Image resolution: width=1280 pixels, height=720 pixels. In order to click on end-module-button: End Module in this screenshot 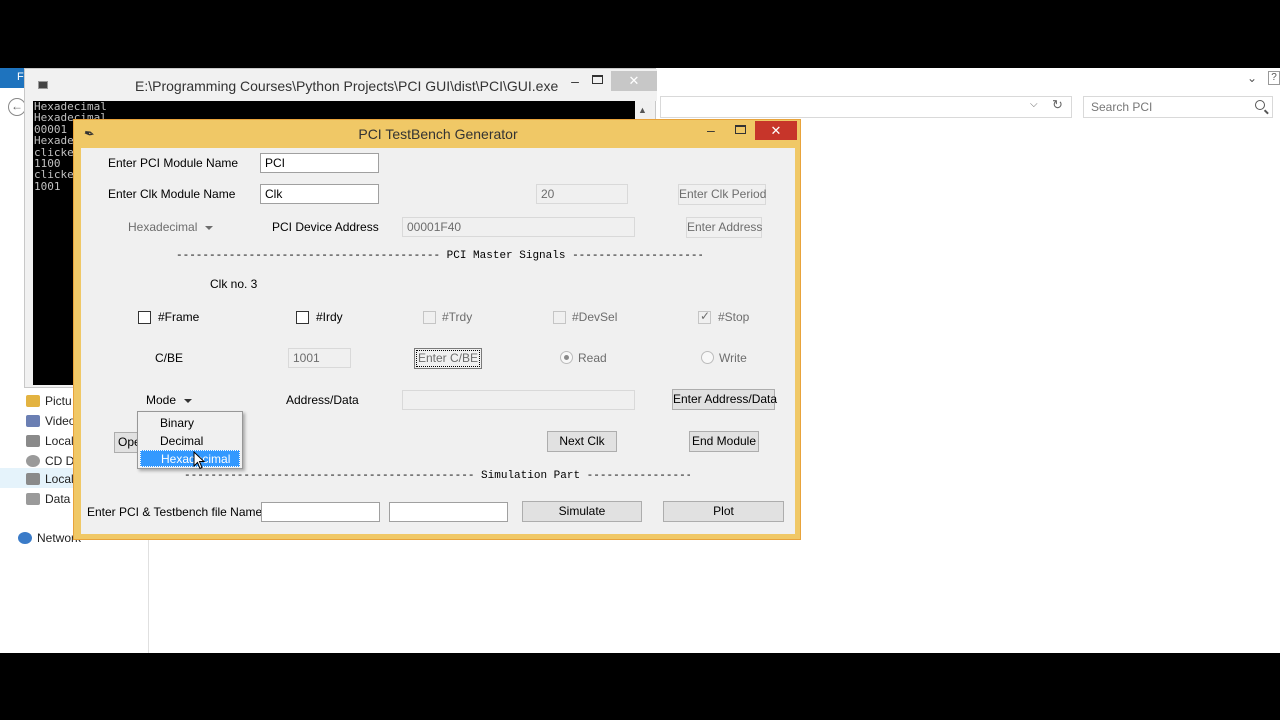, I will do `click(724, 441)`.